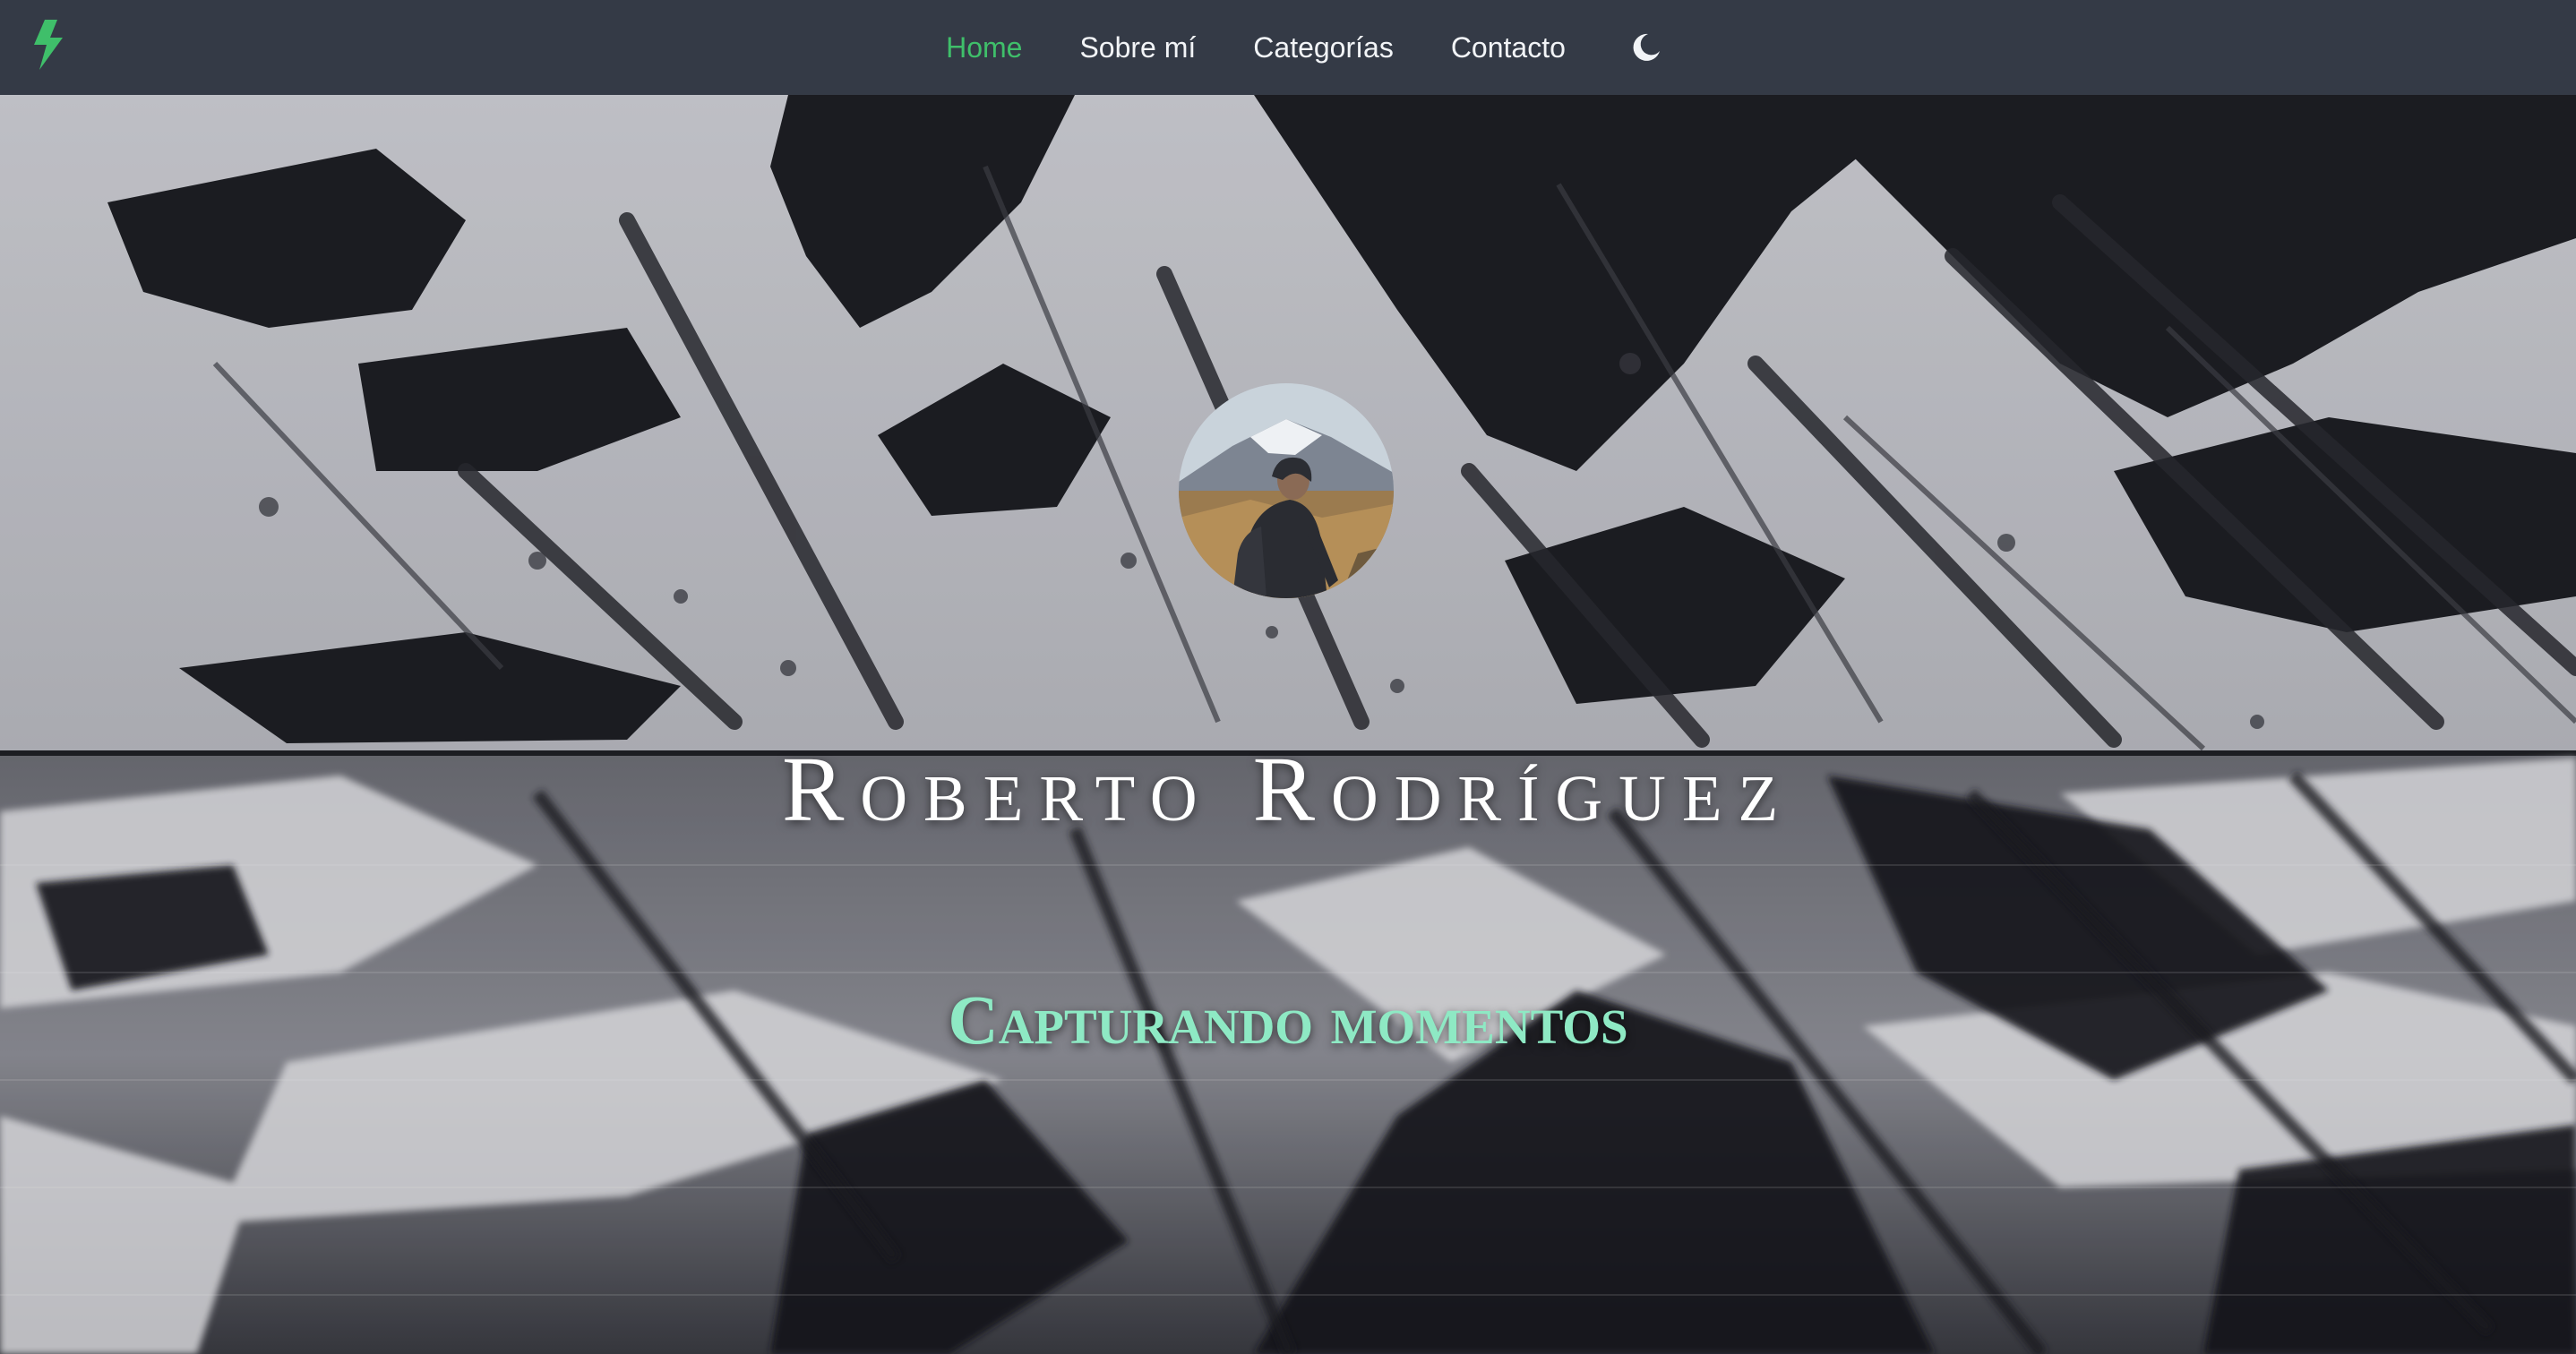  I want to click on nav-link-sobre-mi: Sobre mí, so click(1137, 47).